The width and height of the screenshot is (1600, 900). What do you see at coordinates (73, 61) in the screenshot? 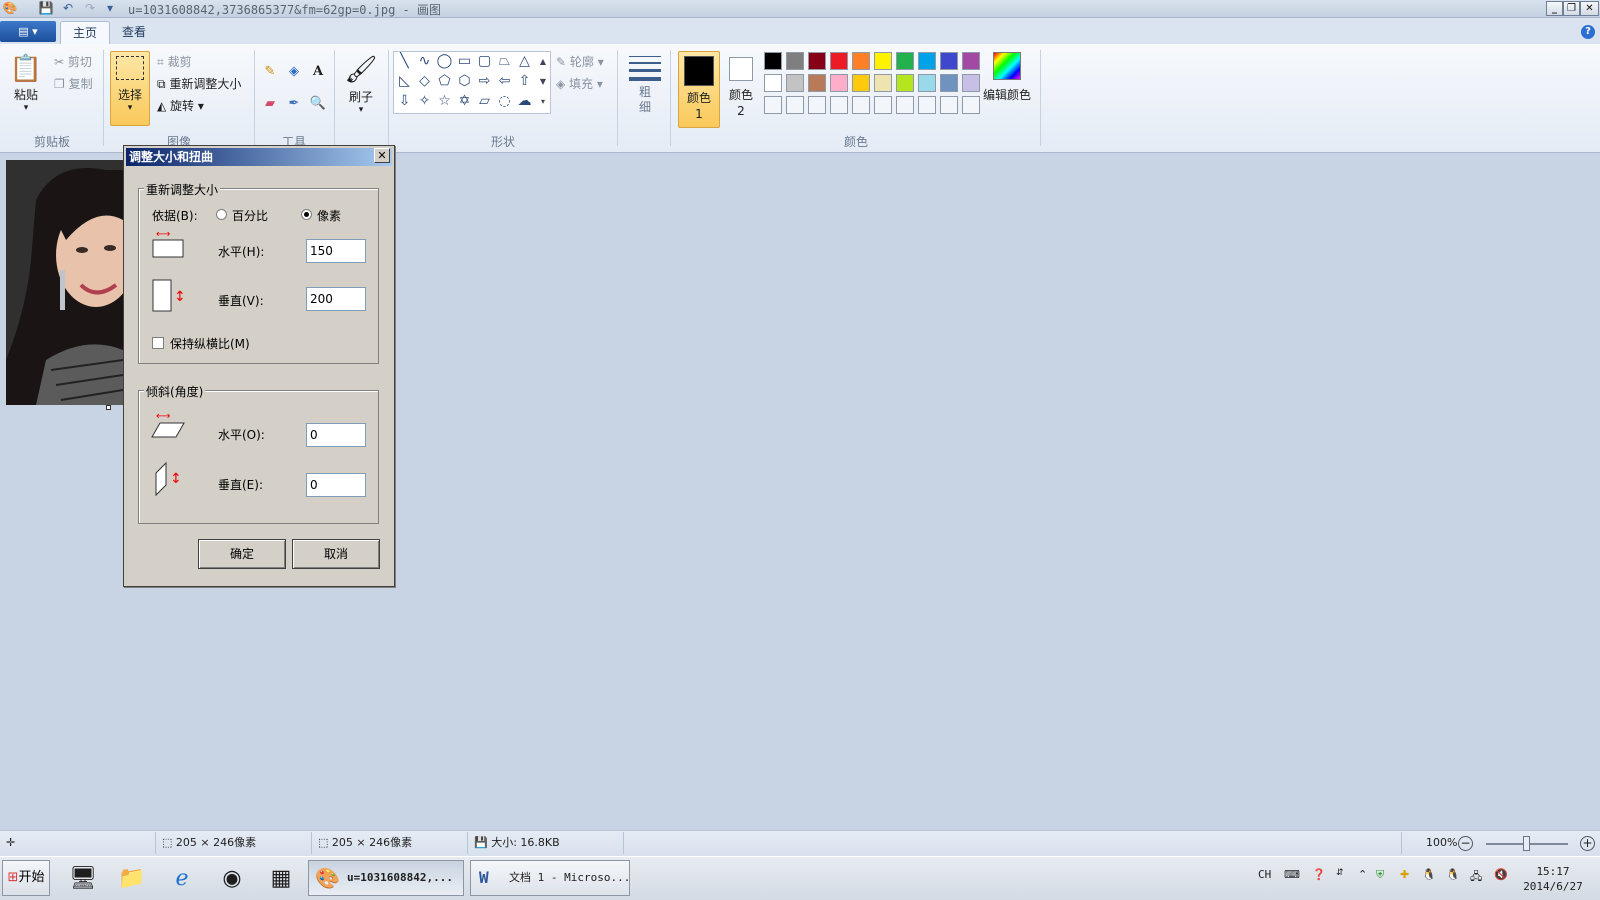
I see `cut-button: ✂ 剪切` at bounding box center [73, 61].